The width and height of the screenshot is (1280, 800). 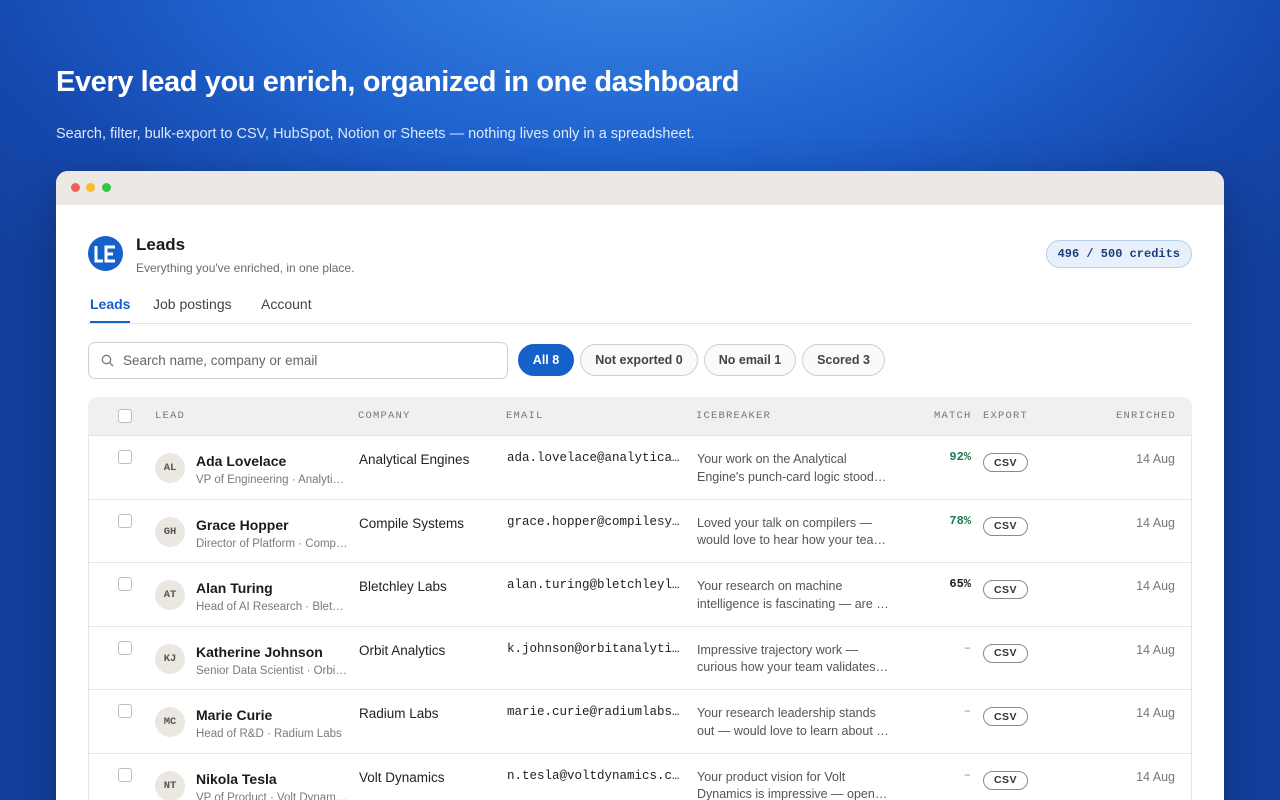 What do you see at coordinates (595, 648) in the screenshot?
I see `lead-email: k.johnson@orbitanalytics.com` at bounding box center [595, 648].